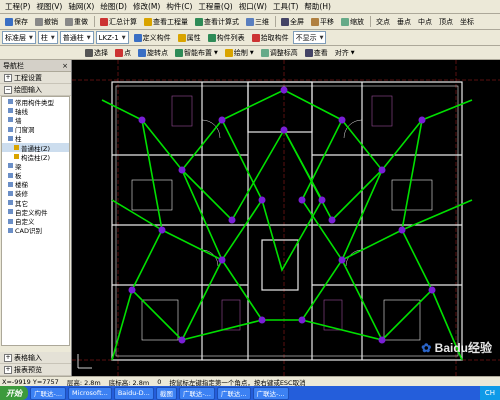 This screenshot has width=500, height=400. What do you see at coordinates (228, 52) in the screenshot?
I see `pencil-icon` at bounding box center [228, 52].